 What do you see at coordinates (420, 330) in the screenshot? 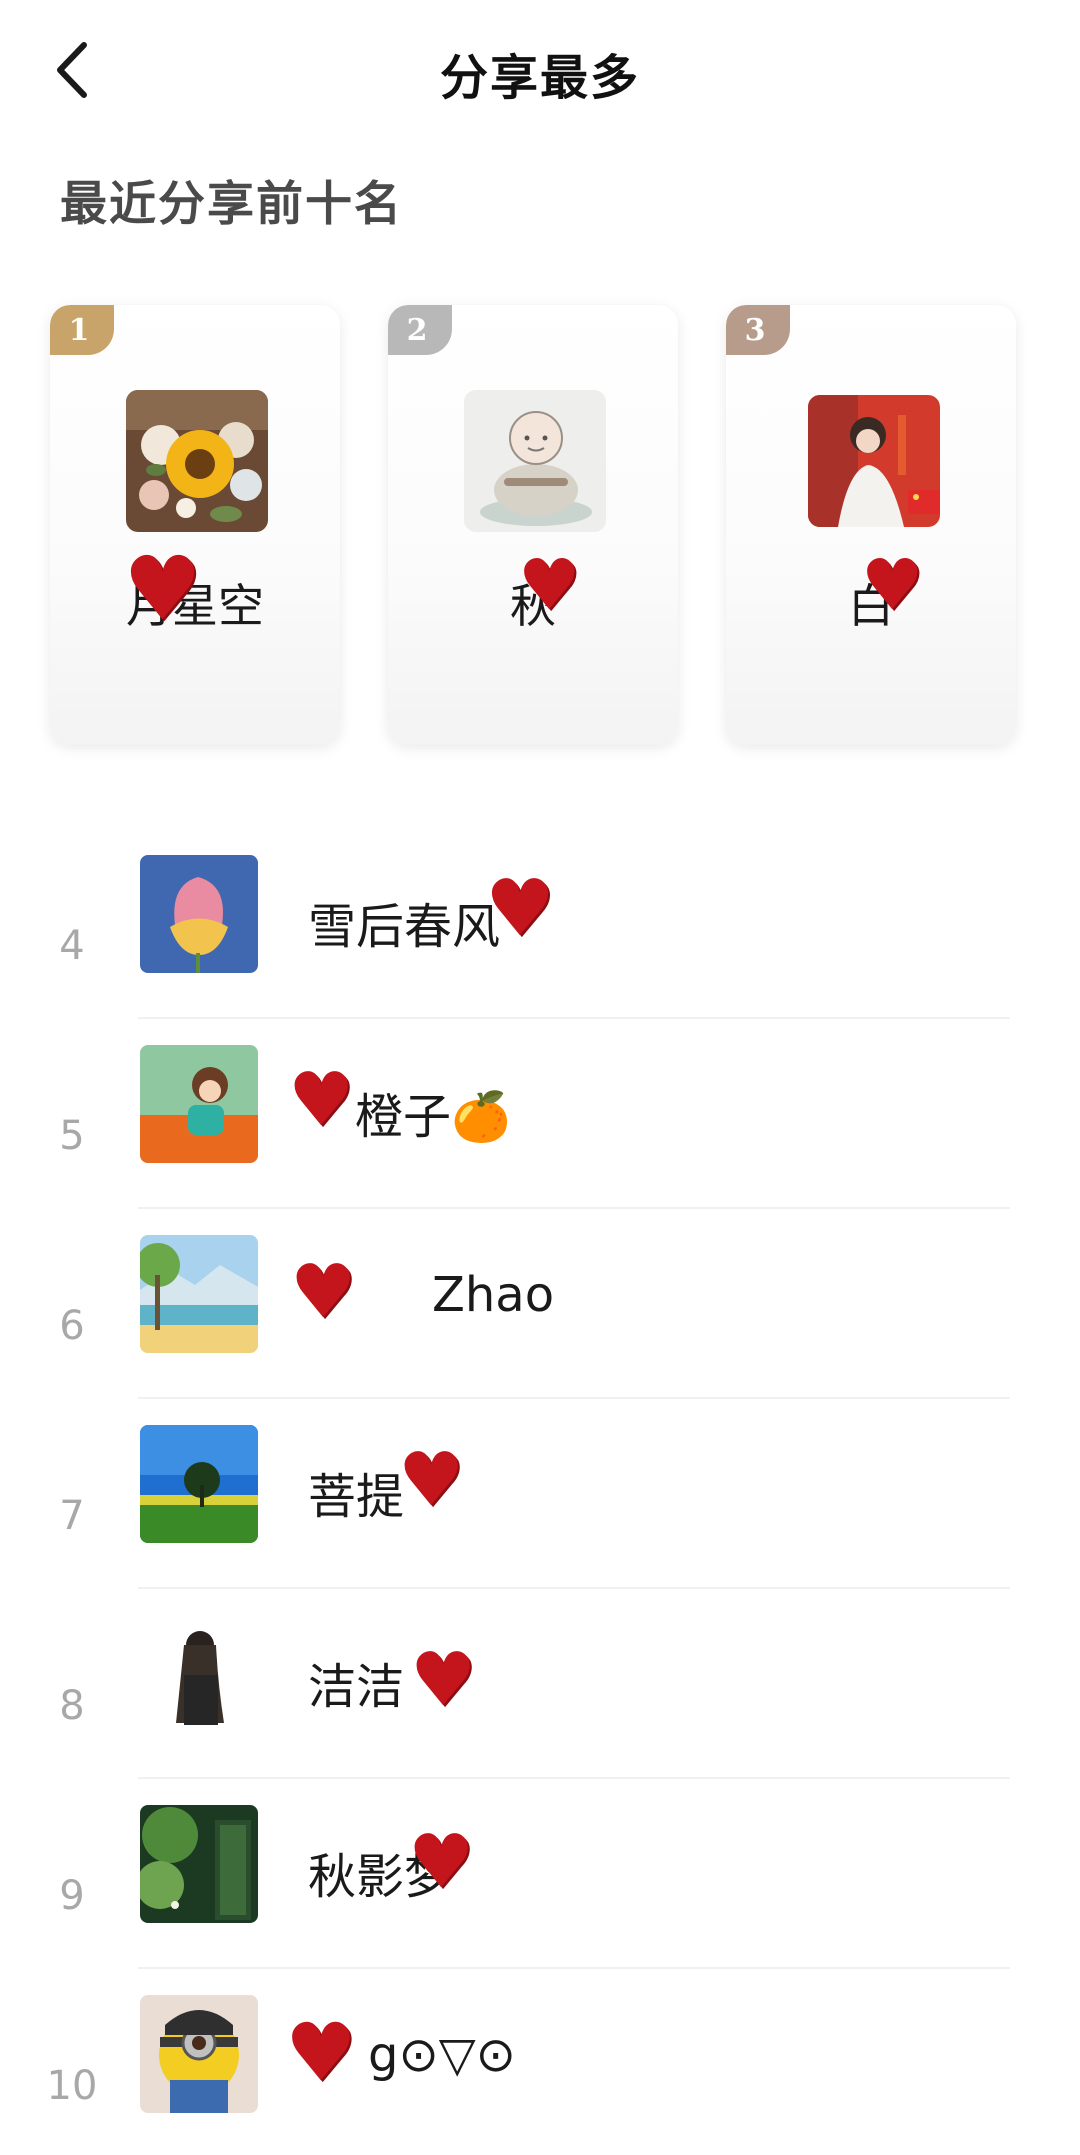
I see `rank-badge-silver: 2` at bounding box center [420, 330].